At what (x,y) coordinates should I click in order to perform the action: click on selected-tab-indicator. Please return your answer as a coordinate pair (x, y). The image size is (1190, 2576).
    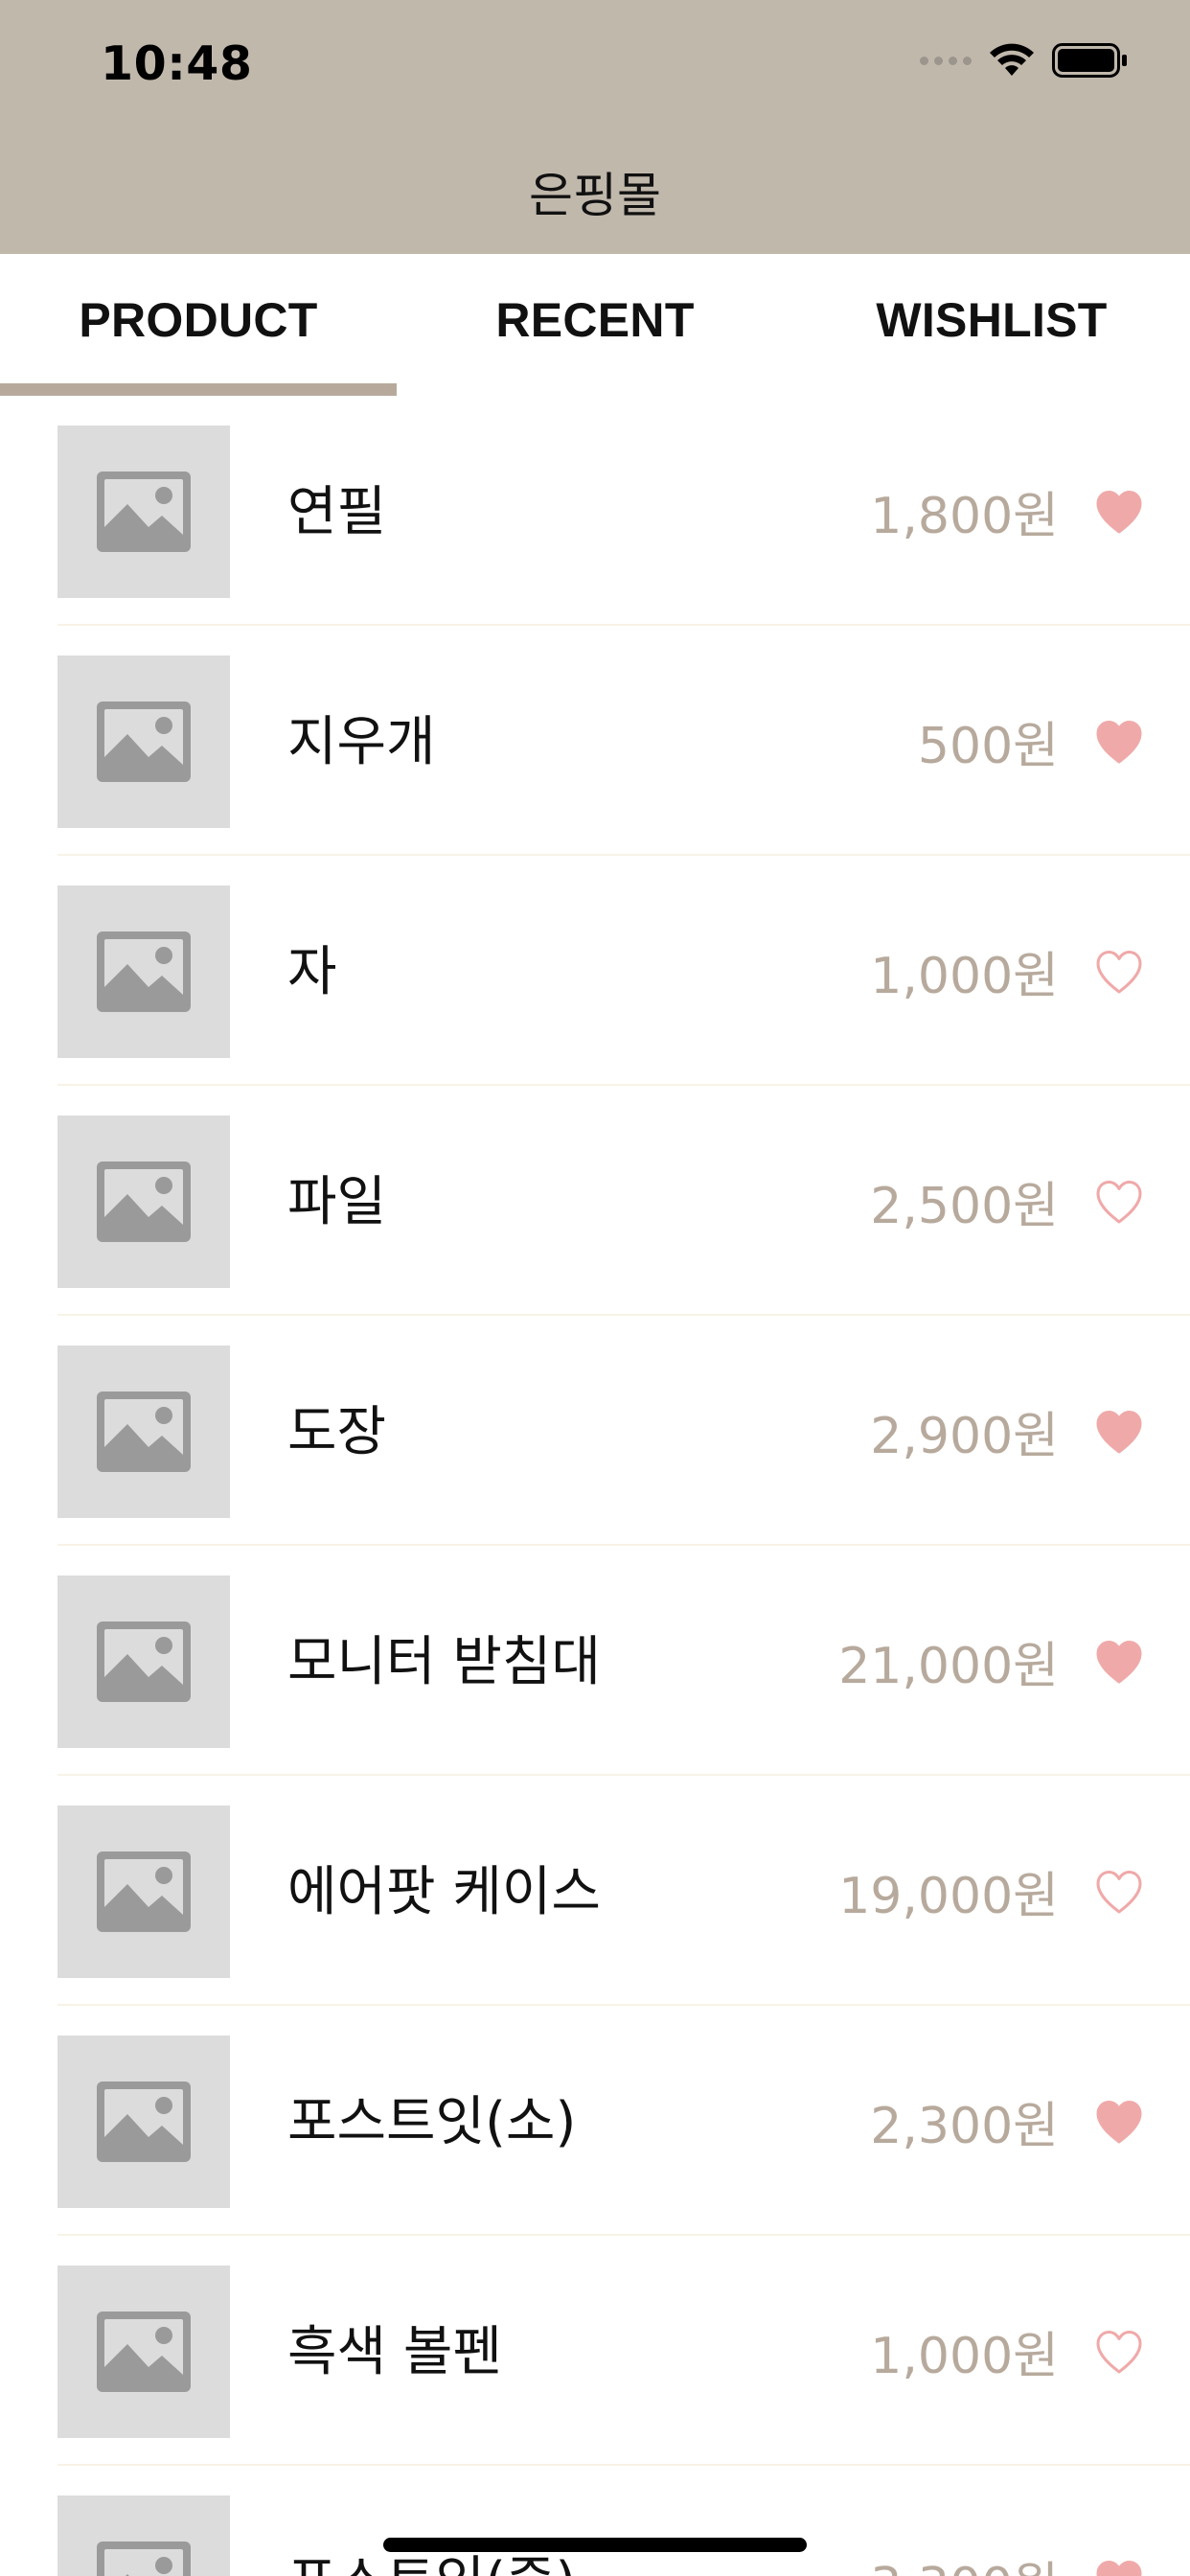
    Looking at the image, I should click on (199, 389).